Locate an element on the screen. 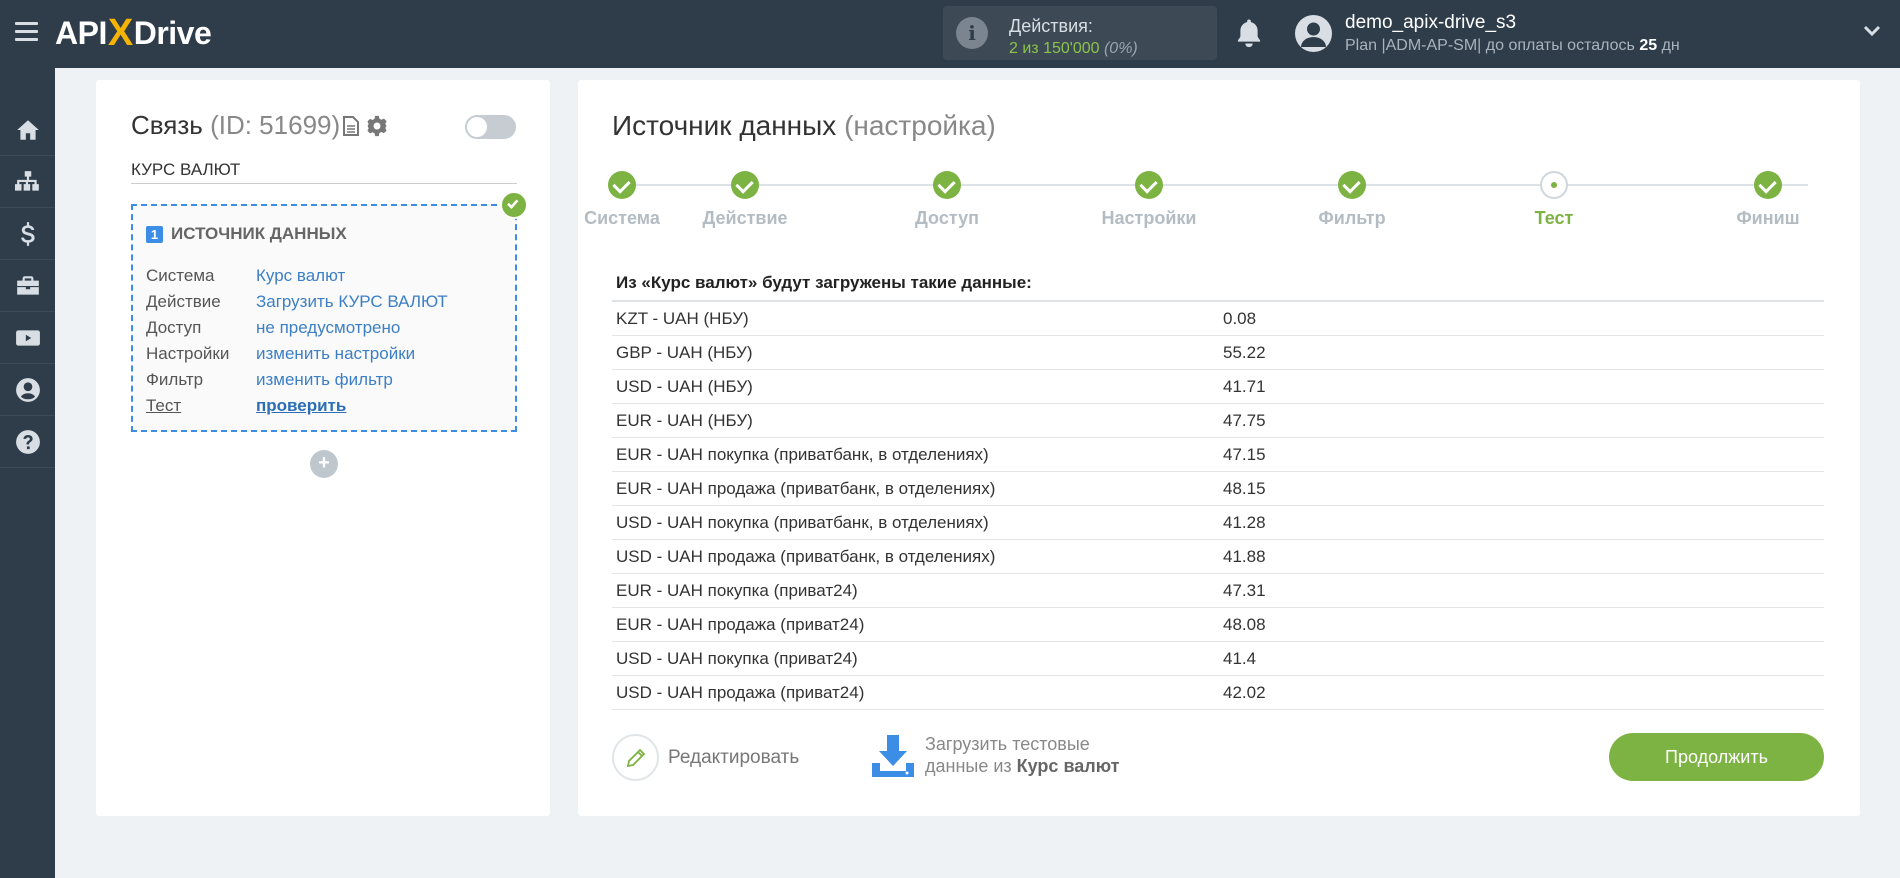  step-label: Тест is located at coordinates (1554, 218).